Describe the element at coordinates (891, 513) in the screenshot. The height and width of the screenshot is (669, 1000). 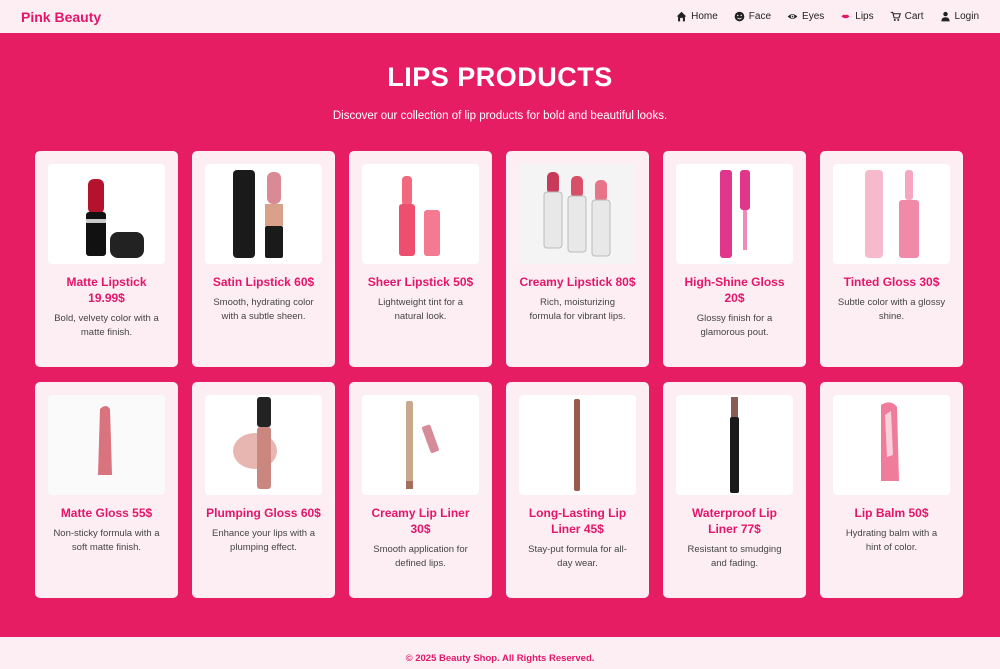
I see `product-title: Lip Balm 50$` at that location.